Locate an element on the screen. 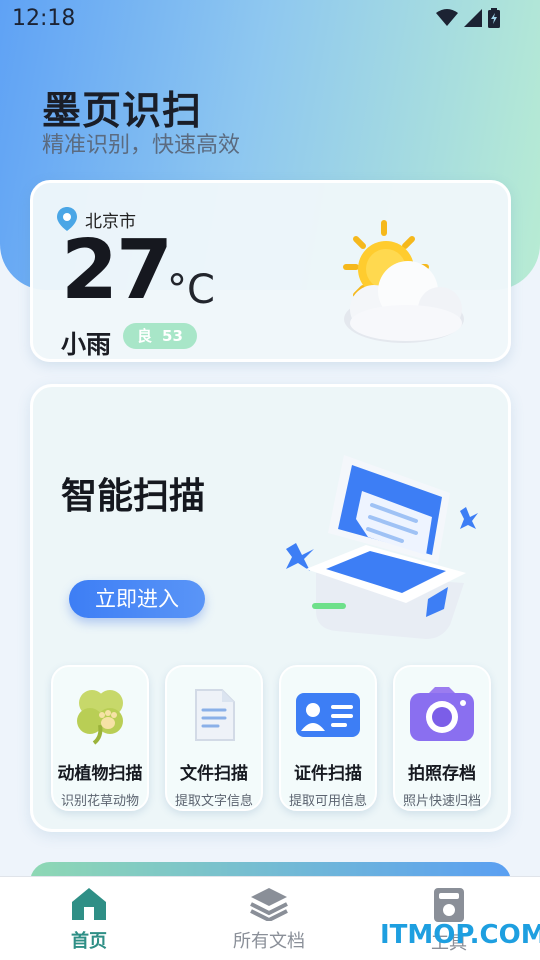 The image size is (540, 960). system-icons is located at coordinates (468, 18).